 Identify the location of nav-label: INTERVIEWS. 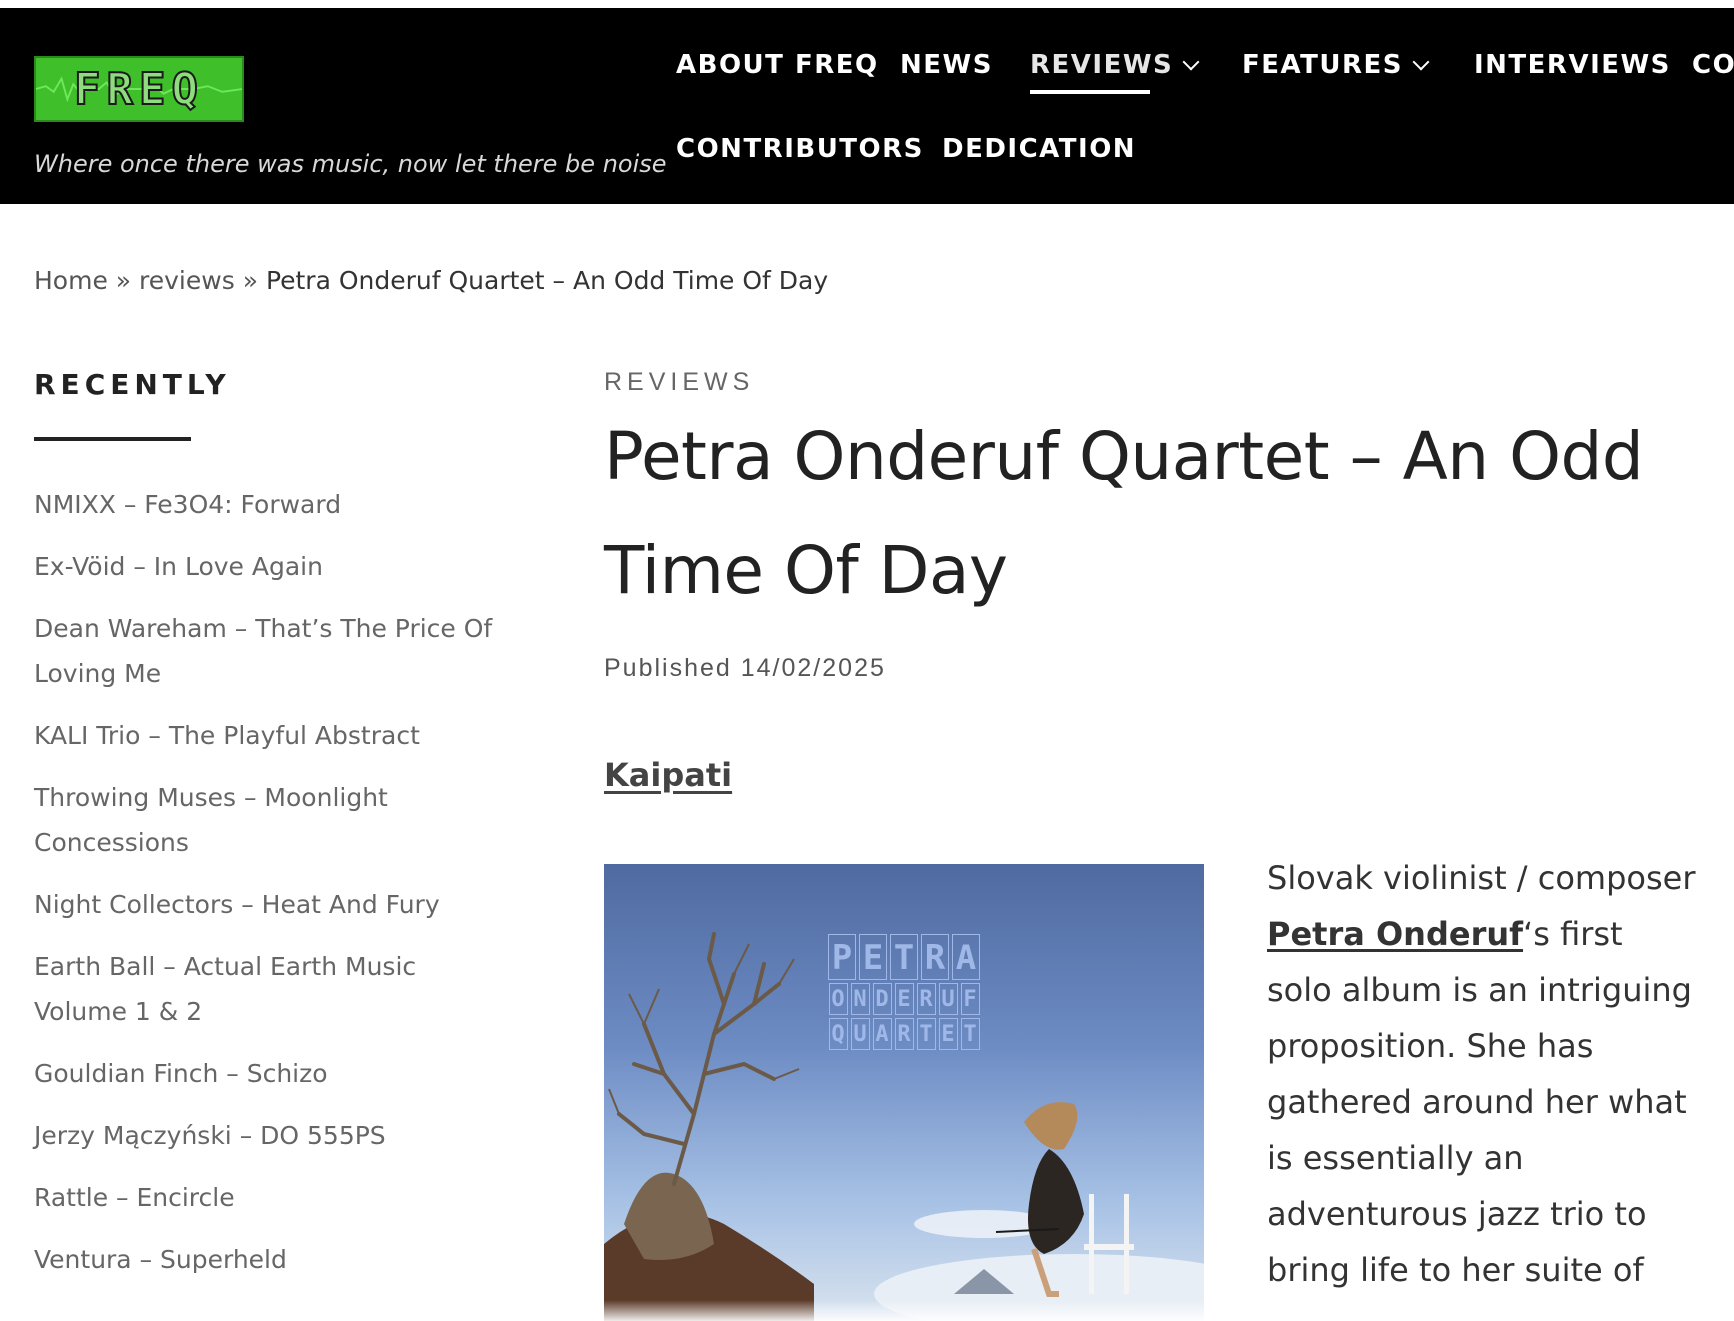
(1572, 65).